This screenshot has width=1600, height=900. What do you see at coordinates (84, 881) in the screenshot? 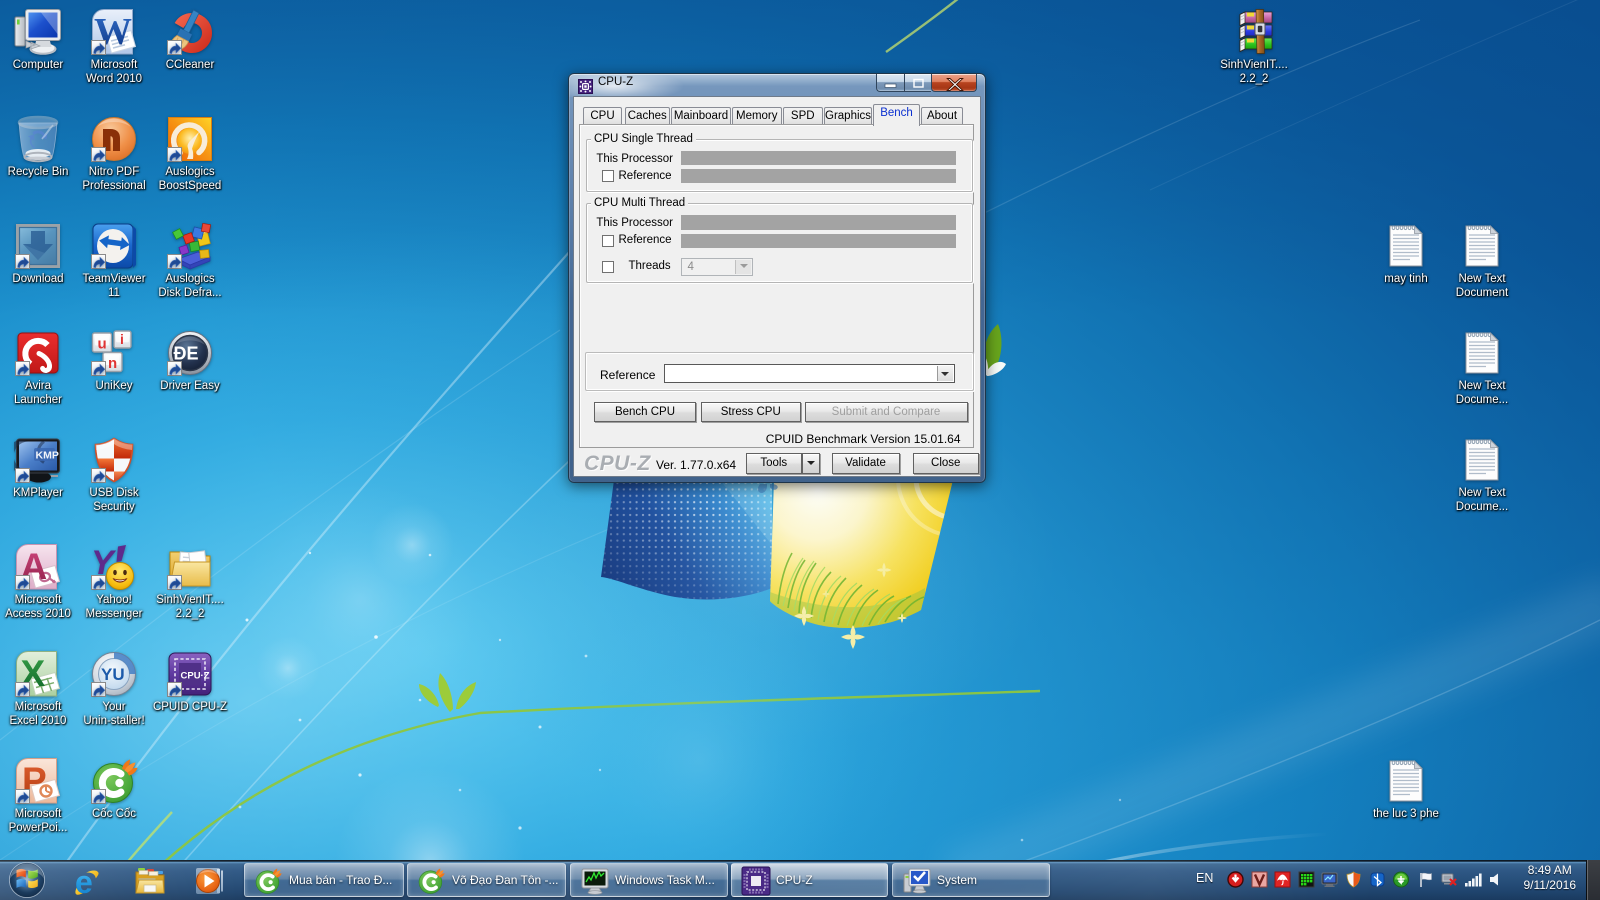
I see `svg-text: e` at bounding box center [84, 881].